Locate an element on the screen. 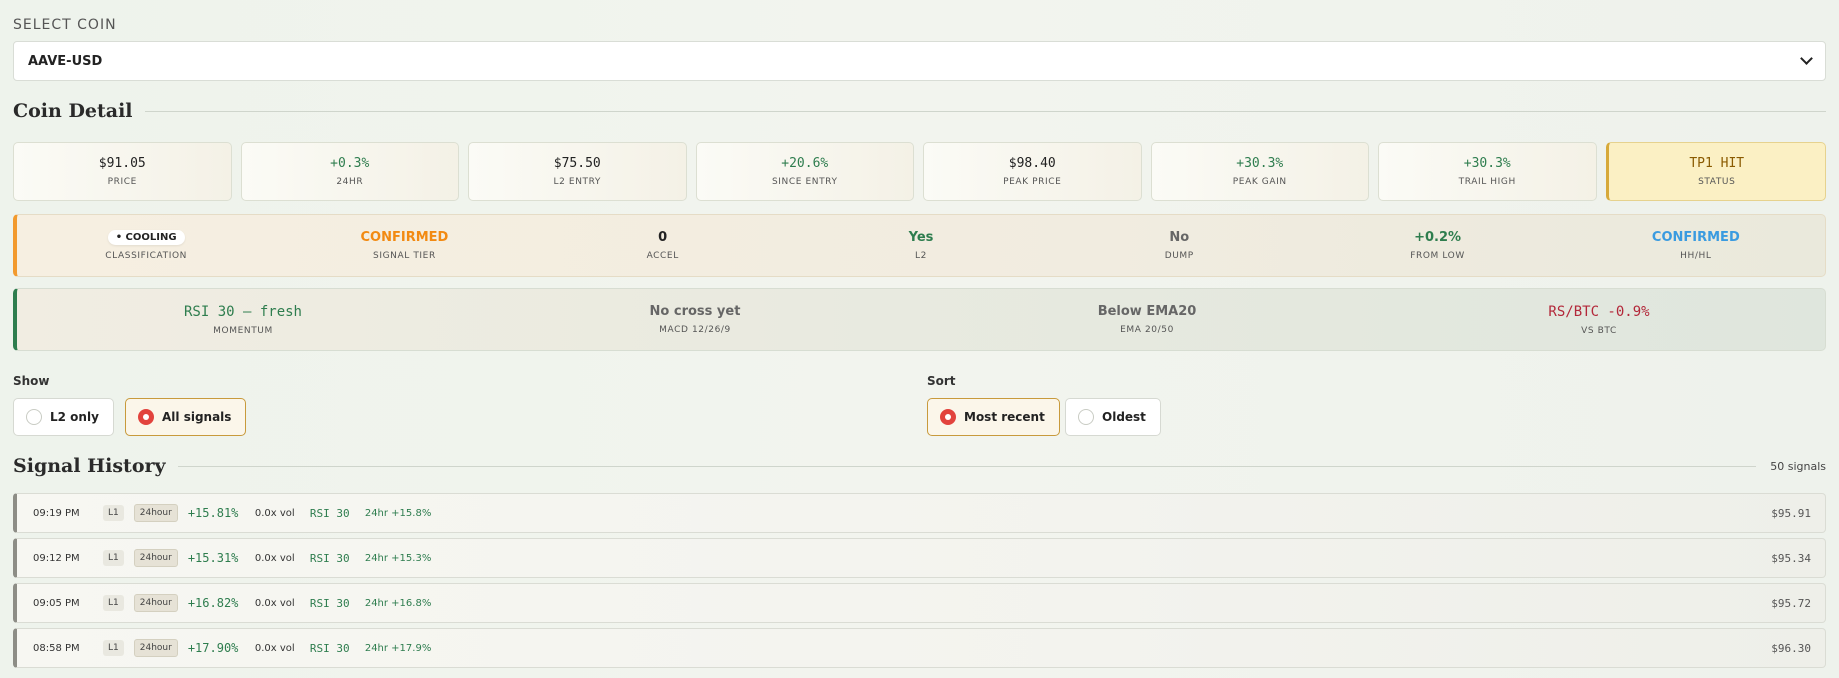 This screenshot has width=1839, height=678. select-coin-label: SELECT COIN is located at coordinates (65, 25).